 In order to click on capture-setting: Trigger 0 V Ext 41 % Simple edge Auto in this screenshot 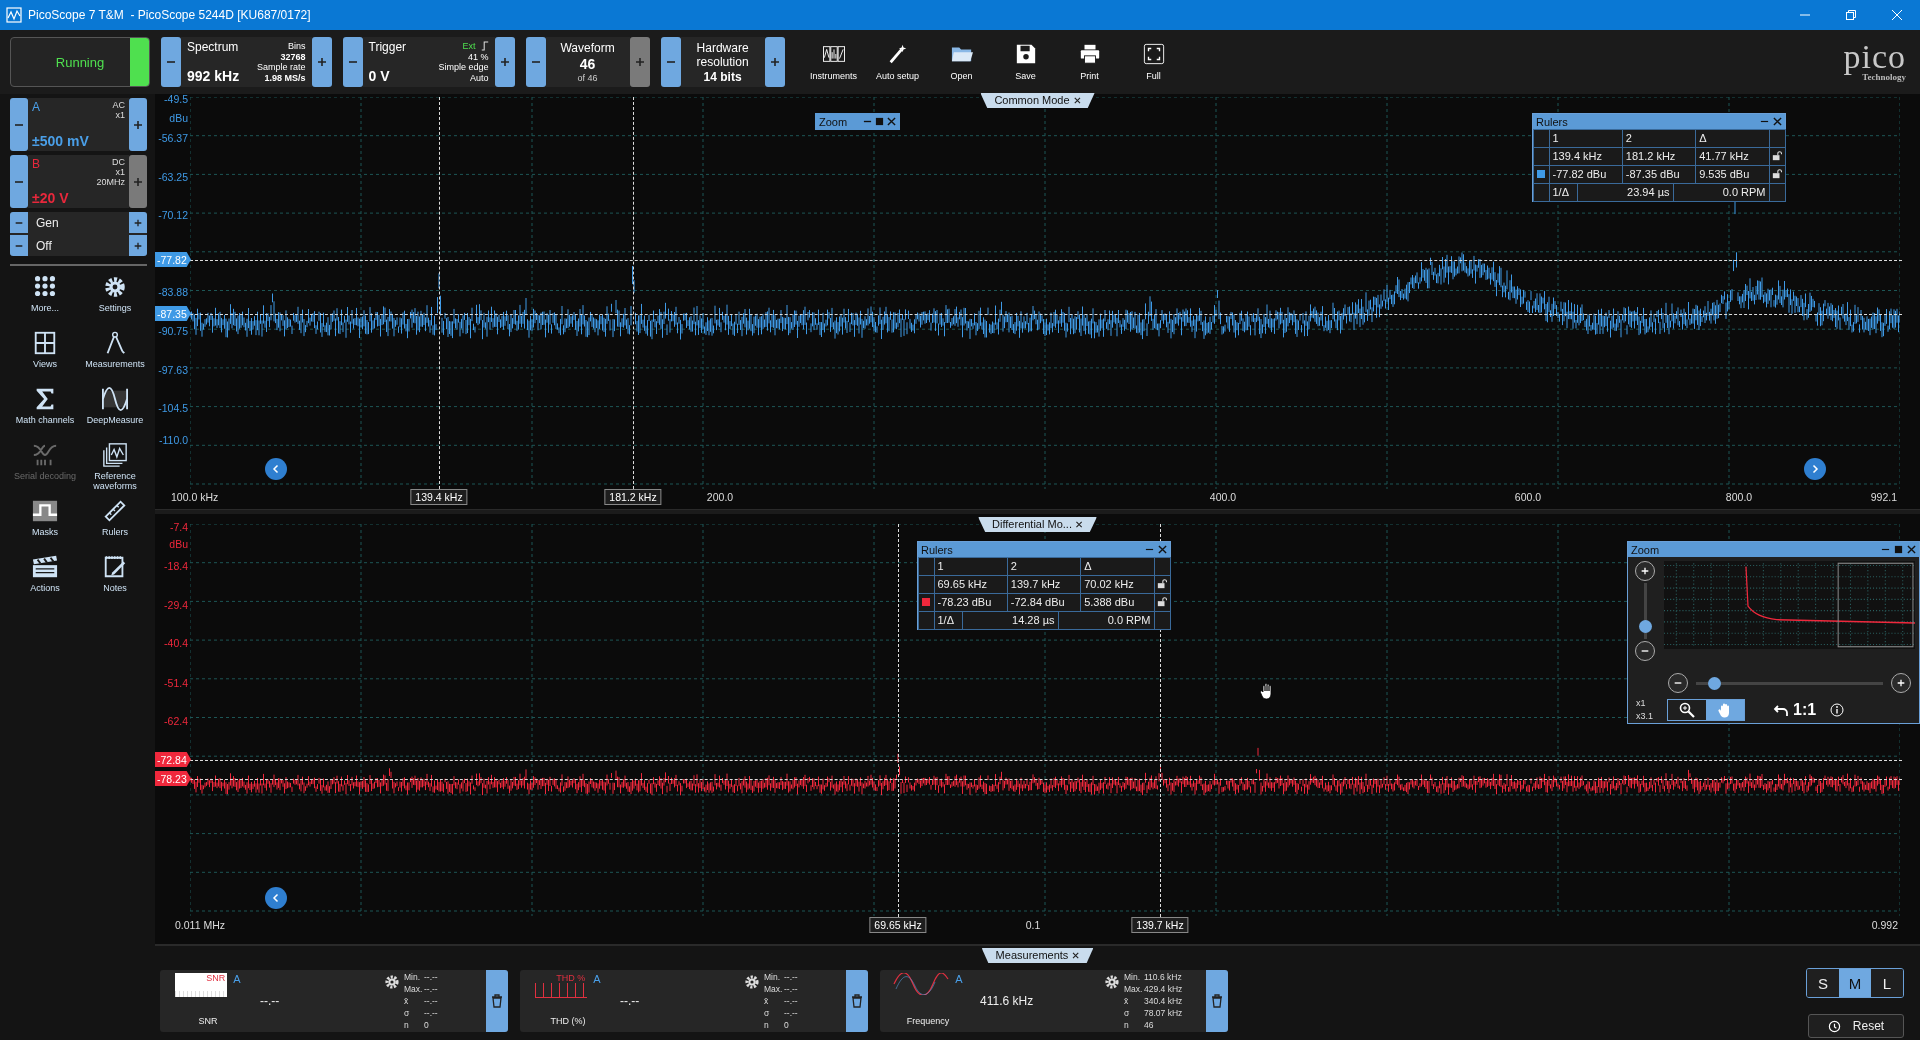, I will do `click(428, 62)`.